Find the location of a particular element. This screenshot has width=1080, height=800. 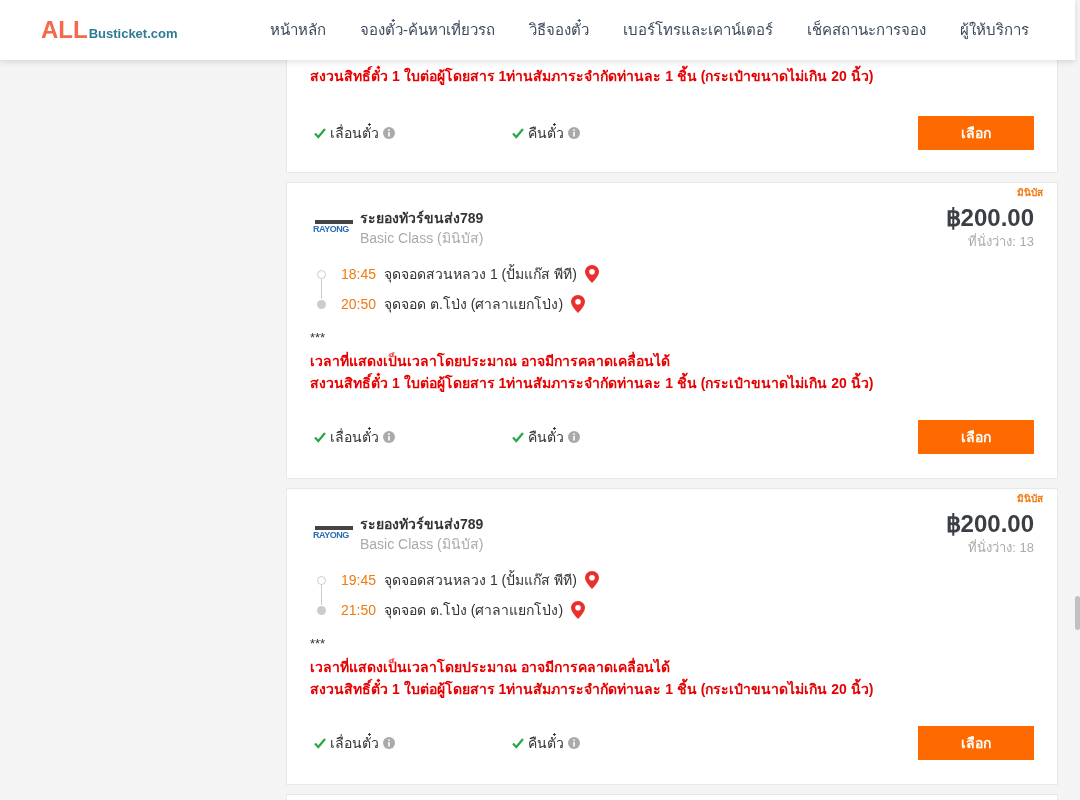

departure-time: 21:50 is located at coordinates (359, 610).